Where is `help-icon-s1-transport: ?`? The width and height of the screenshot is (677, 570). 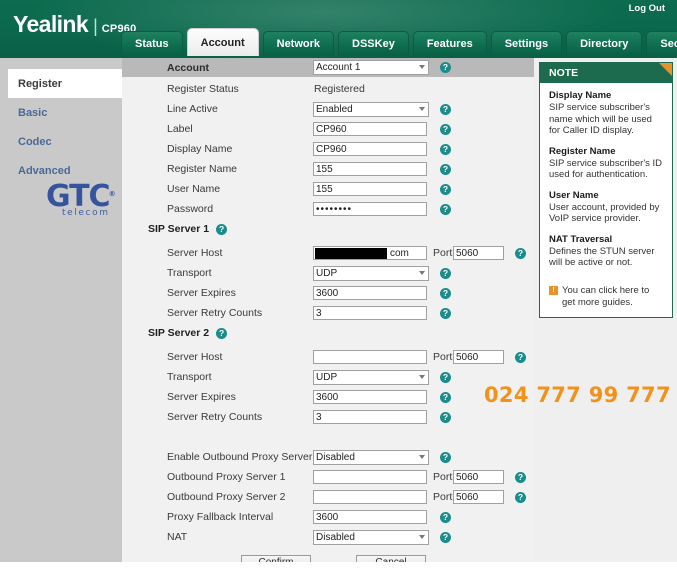 help-icon-s1-transport: ? is located at coordinates (445, 273).